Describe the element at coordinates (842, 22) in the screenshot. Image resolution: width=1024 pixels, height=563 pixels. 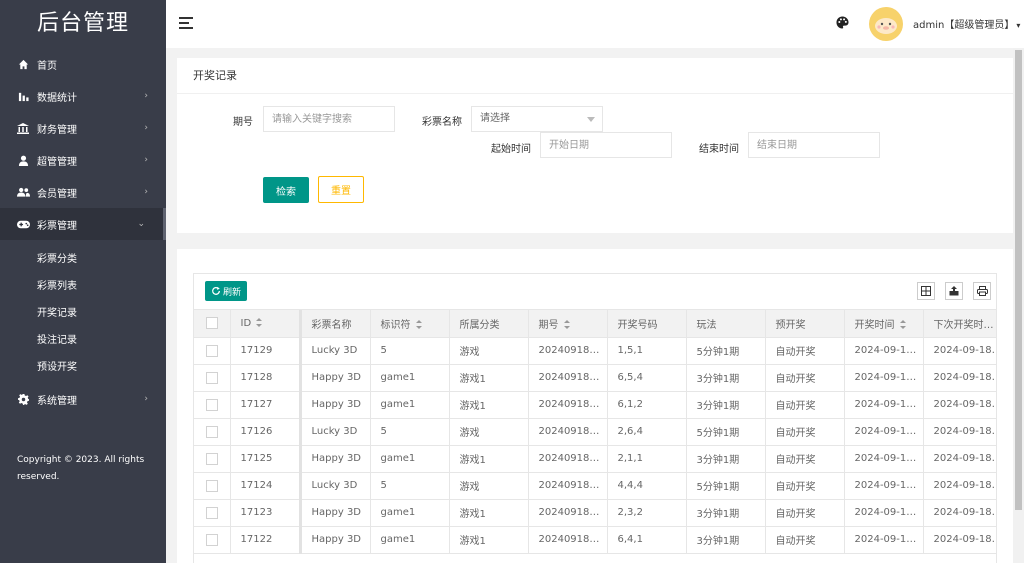
I see `palette-icon` at that location.